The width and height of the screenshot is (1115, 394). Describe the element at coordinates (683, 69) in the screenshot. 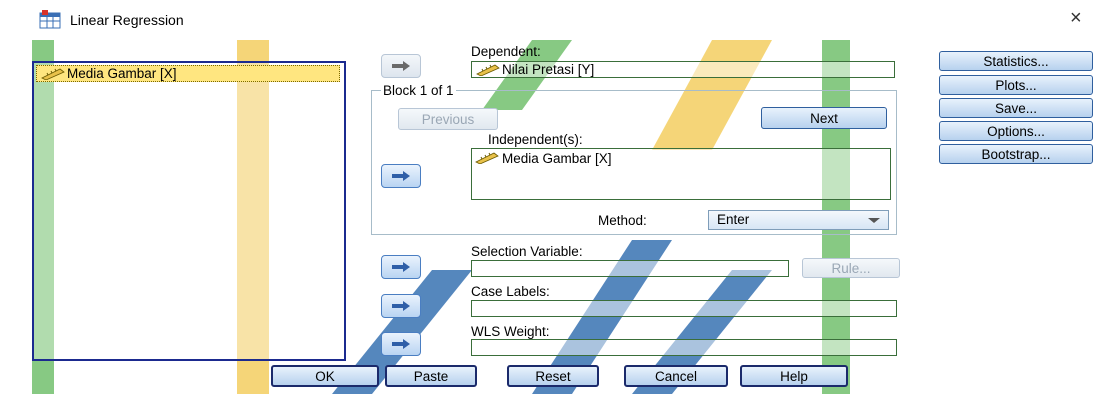

I see `dependent-field: Nilai Pretasi [Y]` at that location.